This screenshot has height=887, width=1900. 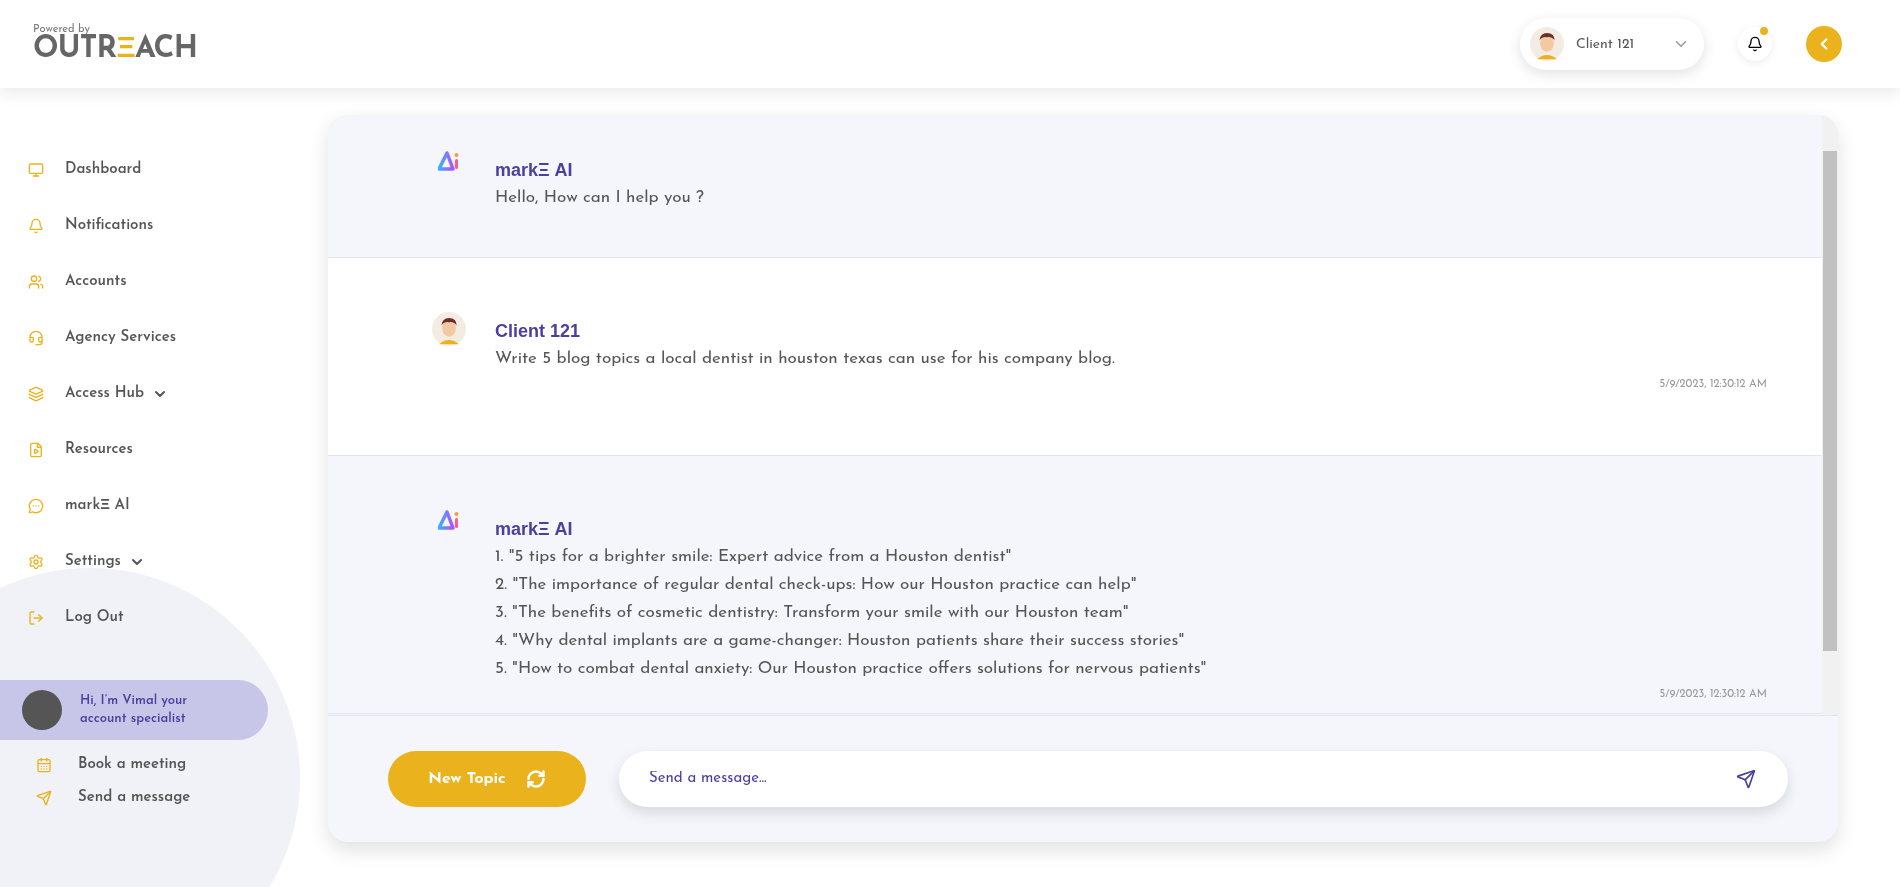 What do you see at coordinates (36, 394) in the screenshot?
I see `layers-icon` at bounding box center [36, 394].